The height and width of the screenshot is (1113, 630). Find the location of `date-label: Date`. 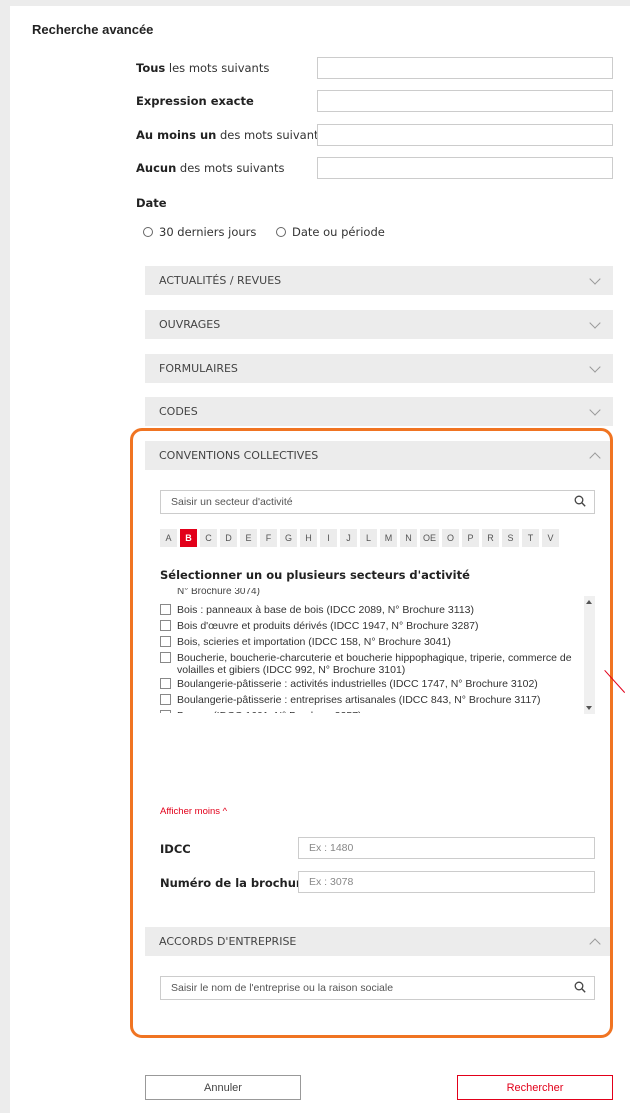

date-label: Date is located at coordinates (151, 203).